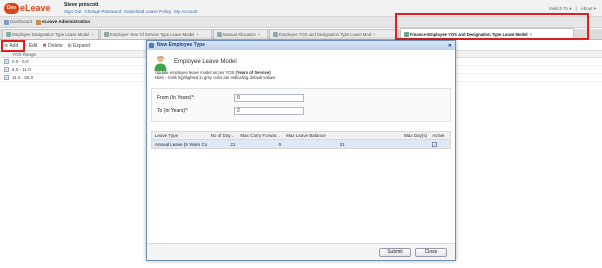 Image resolution: width=602 pixels, height=268 pixels. Describe the element at coordinates (44, 45) in the screenshot. I see `delete-icon: ✖` at that location.